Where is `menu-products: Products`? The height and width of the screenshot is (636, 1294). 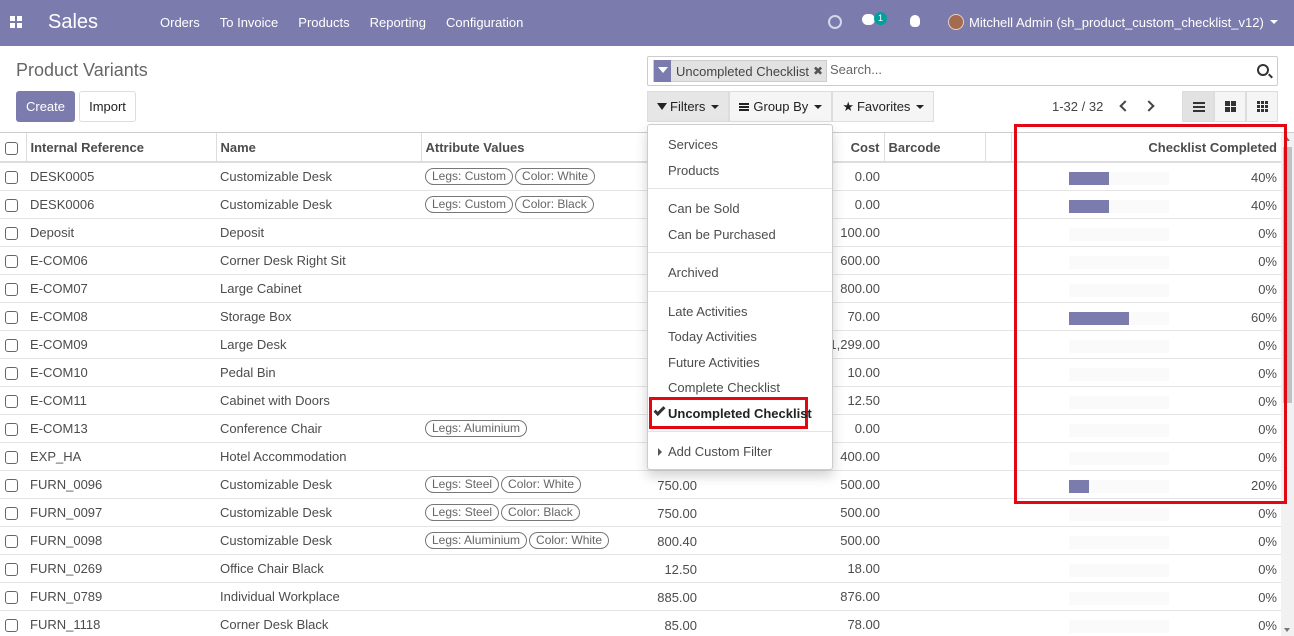 menu-products: Products is located at coordinates (323, 22).